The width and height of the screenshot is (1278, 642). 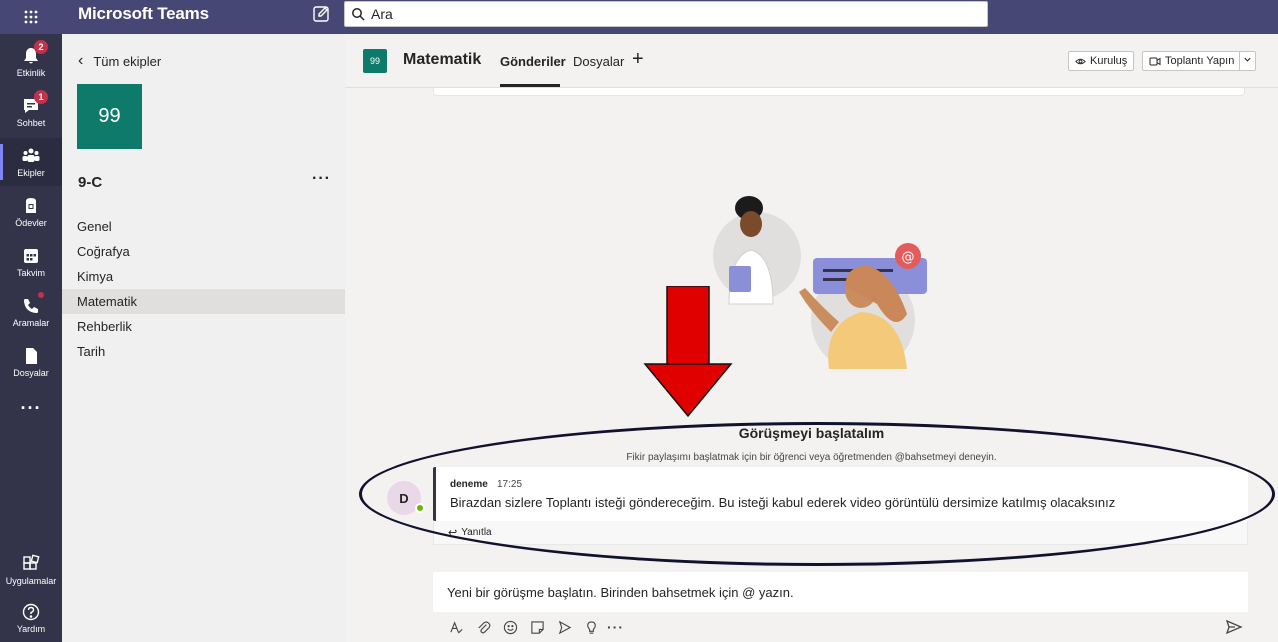 I want to click on meet-dropdown-button, so click(x=1247, y=61).